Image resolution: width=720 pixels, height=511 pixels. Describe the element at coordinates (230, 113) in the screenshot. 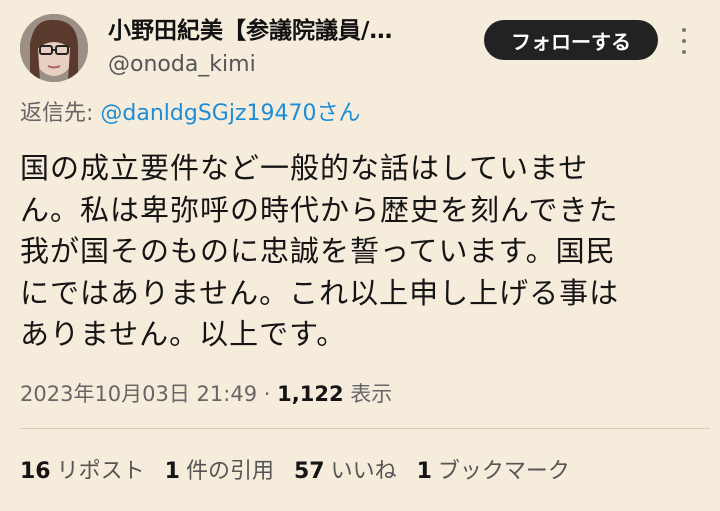

I see `reply-target-link: @danldgSGjz19470さん` at that location.